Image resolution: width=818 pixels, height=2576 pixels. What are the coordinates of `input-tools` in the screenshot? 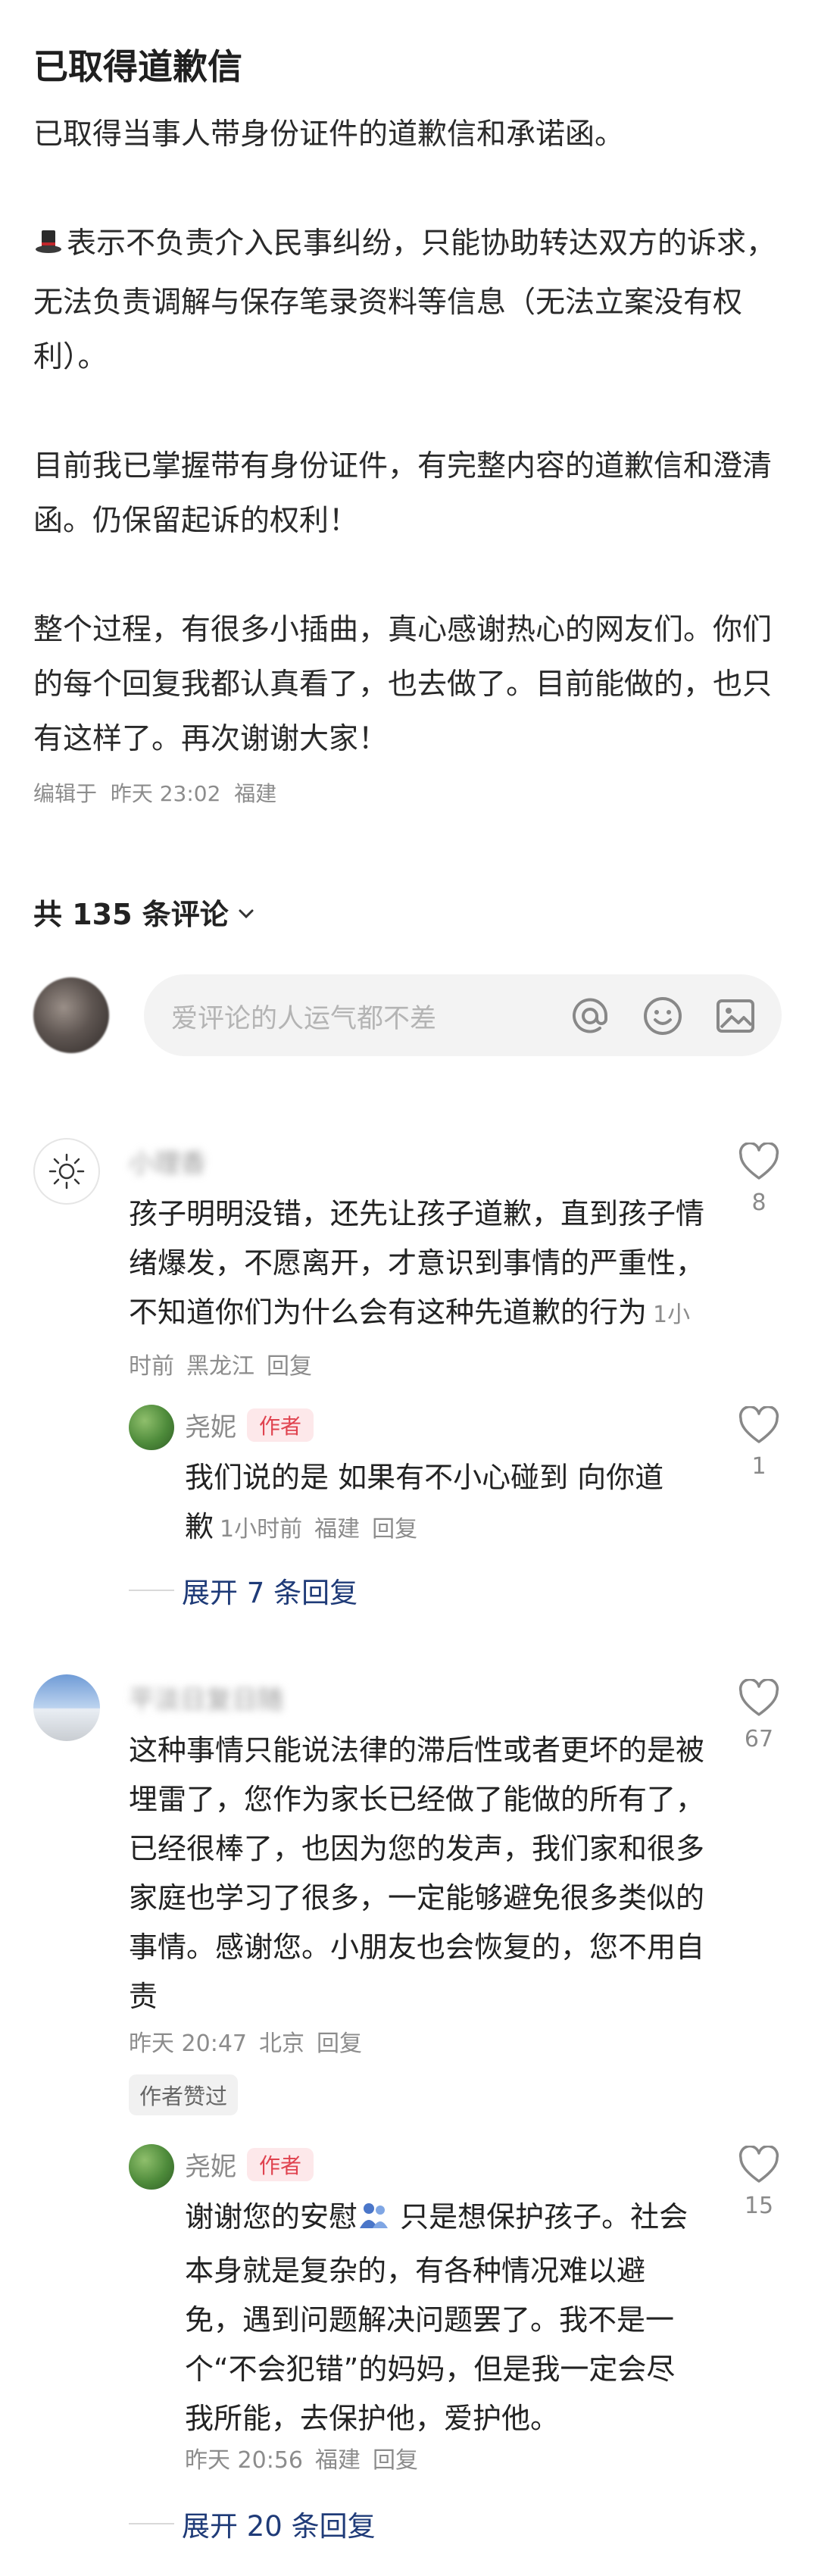 It's located at (663, 1016).